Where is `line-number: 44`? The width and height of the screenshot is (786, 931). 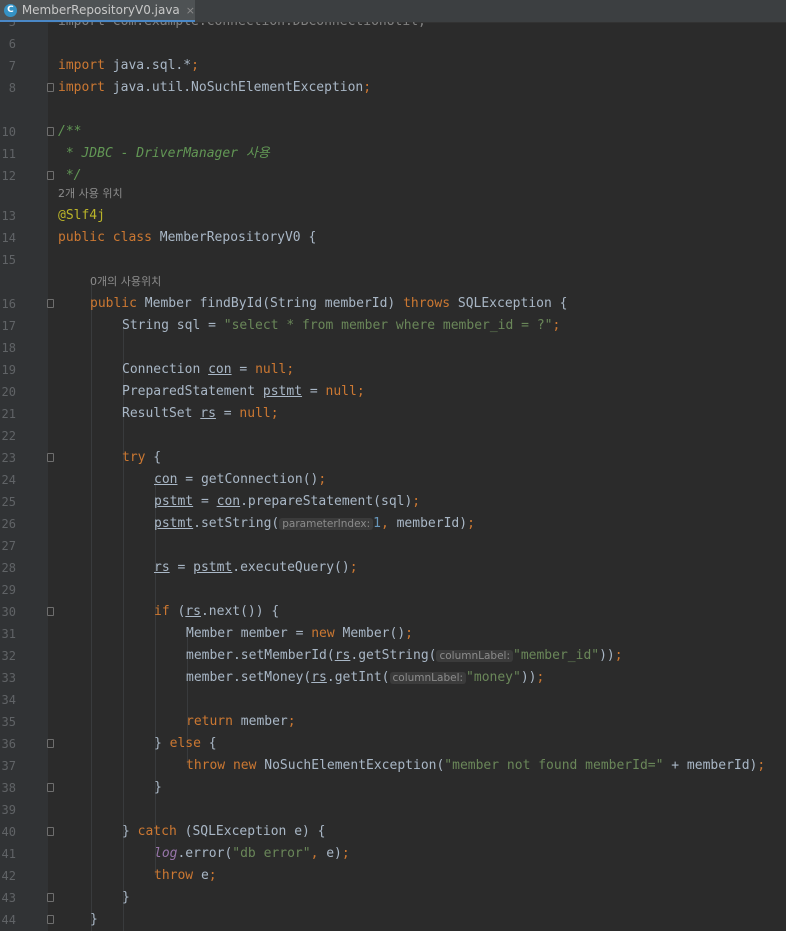 line-number: 44 is located at coordinates (8, 920).